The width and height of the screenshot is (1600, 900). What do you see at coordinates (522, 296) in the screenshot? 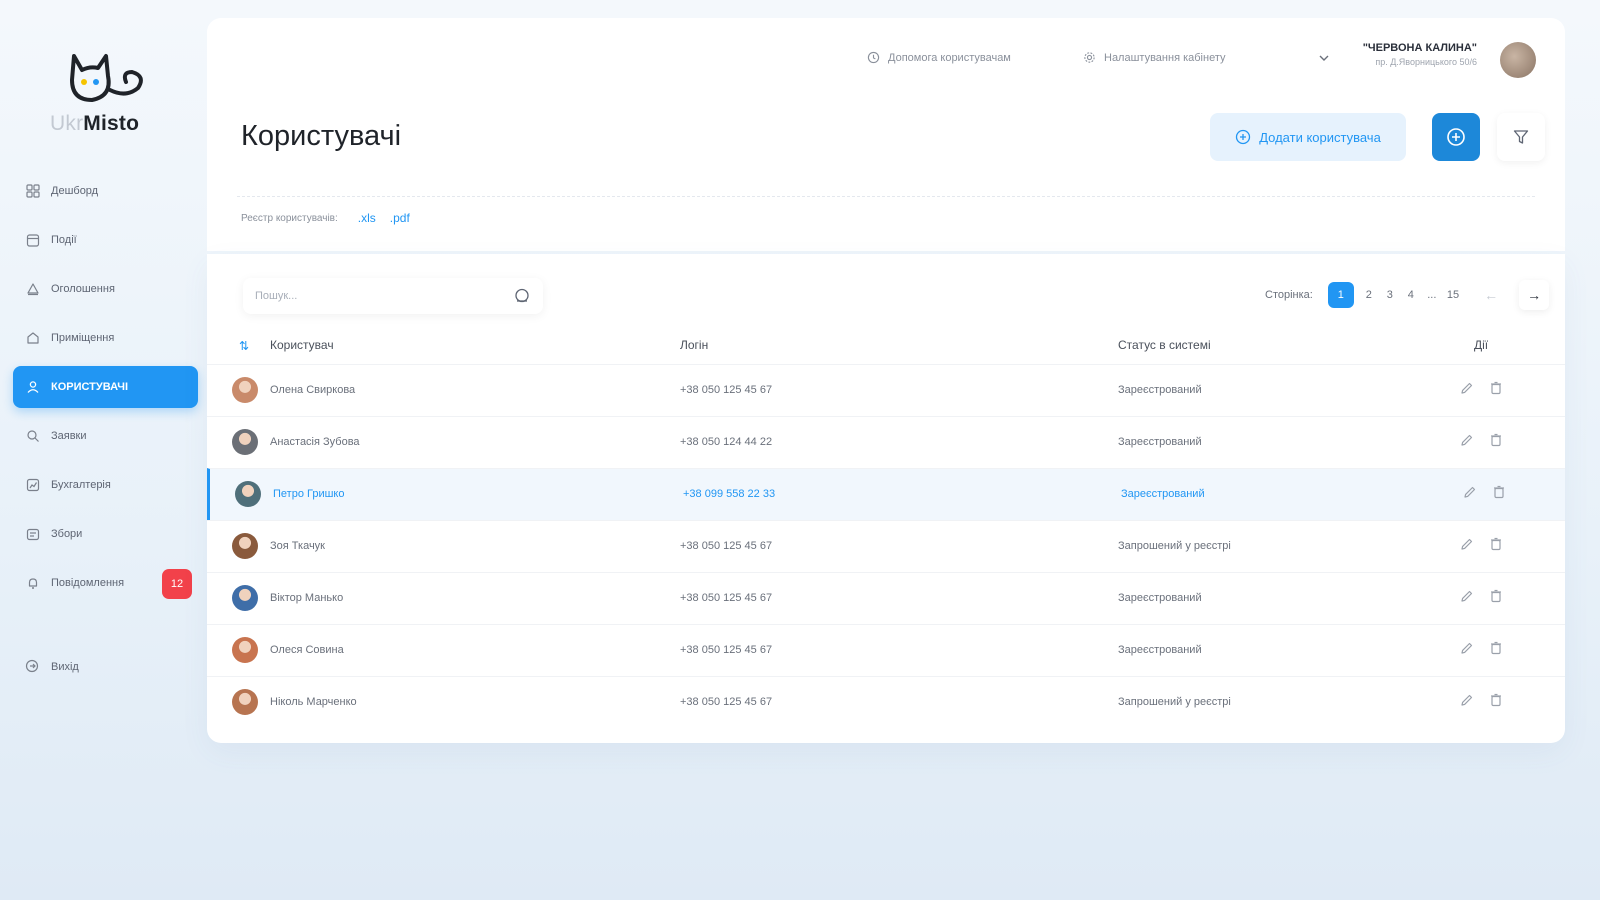
I see `search-icon` at bounding box center [522, 296].